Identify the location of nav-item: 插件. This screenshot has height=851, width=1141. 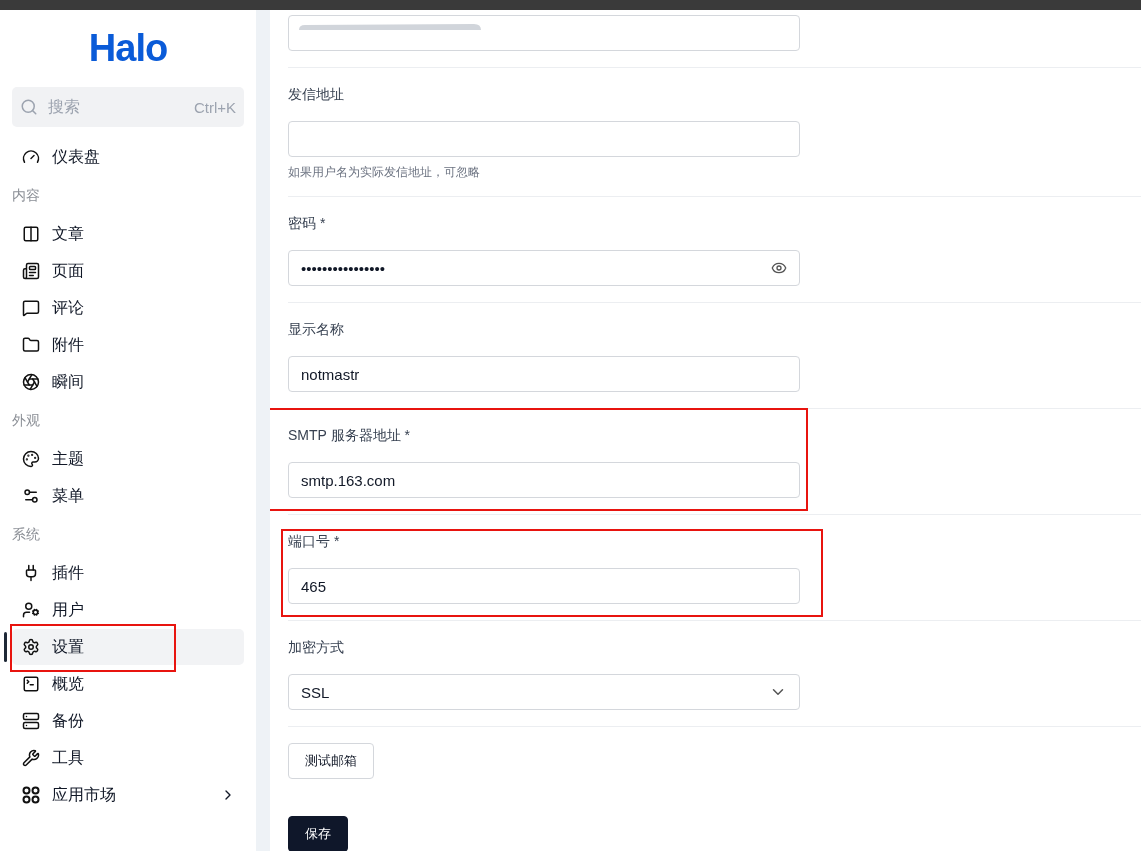
(128, 573).